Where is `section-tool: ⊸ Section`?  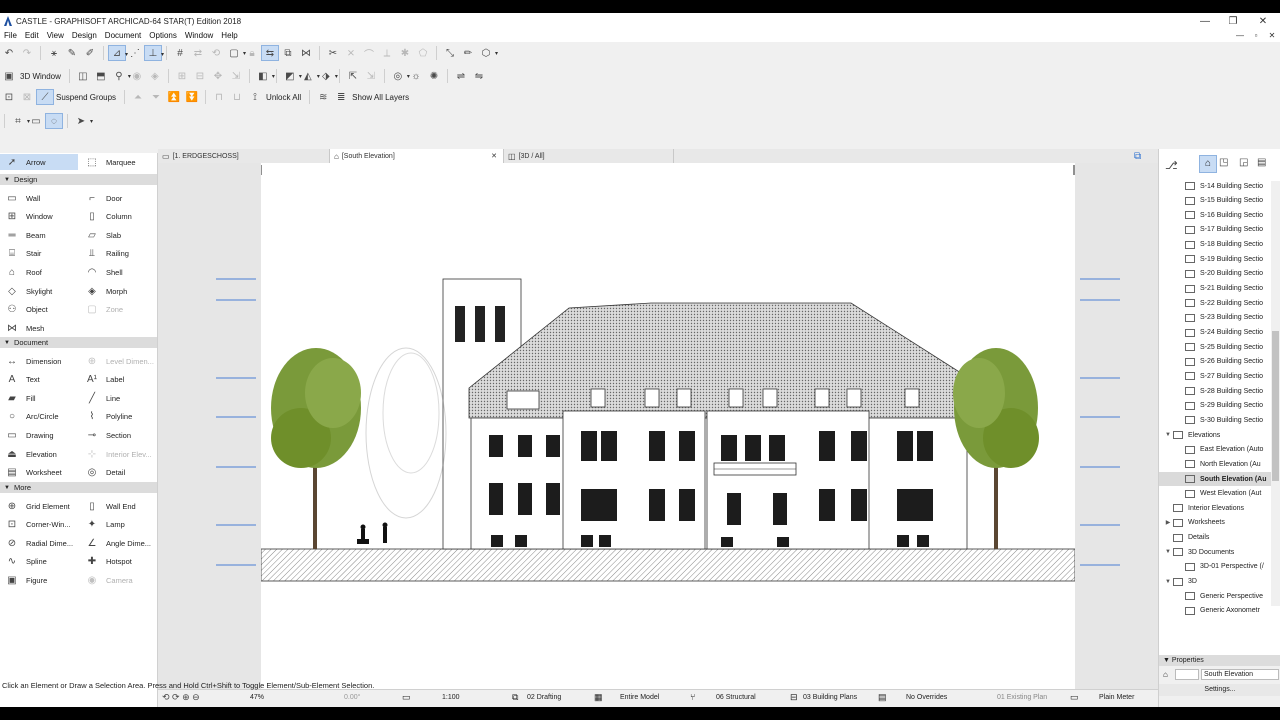 section-tool: ⊸ Section is located at coordinates (107, 435).